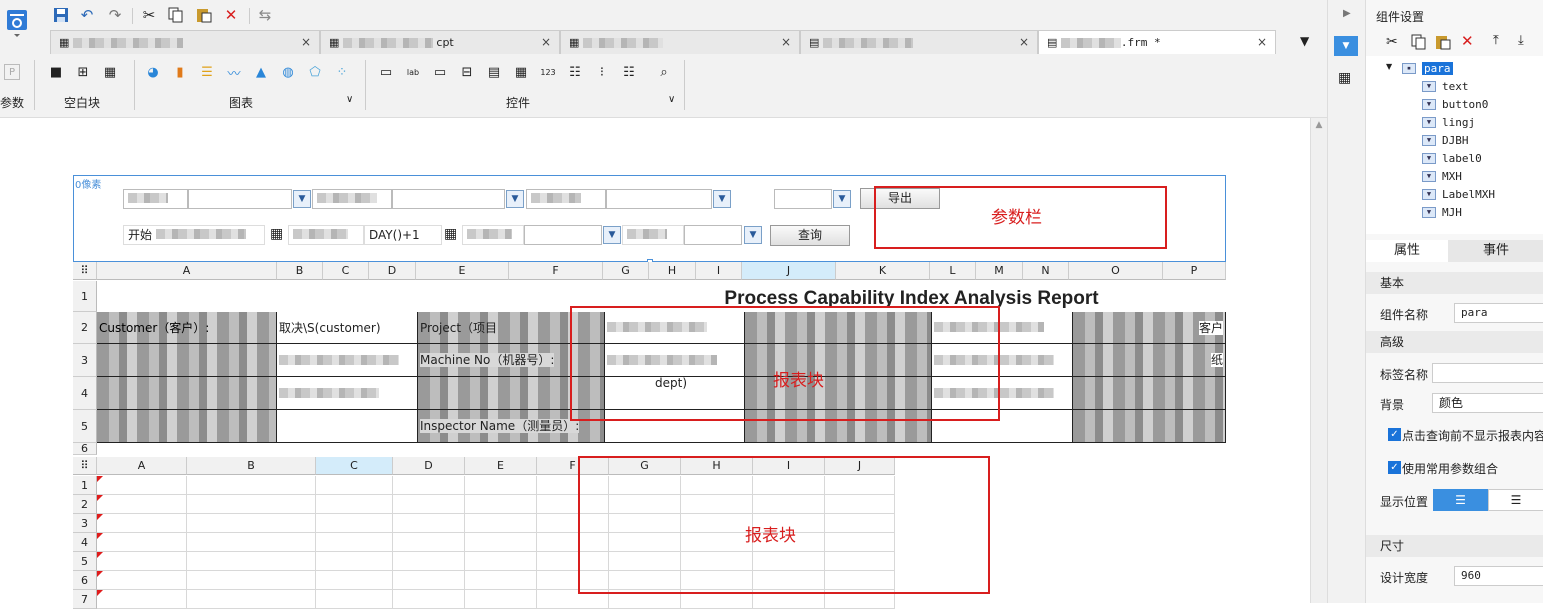  What do you see at coordinates (1318, 360) in the screenshot?
I see `vertical-scrollbar: ▲` at bounding box center [1318, 360].